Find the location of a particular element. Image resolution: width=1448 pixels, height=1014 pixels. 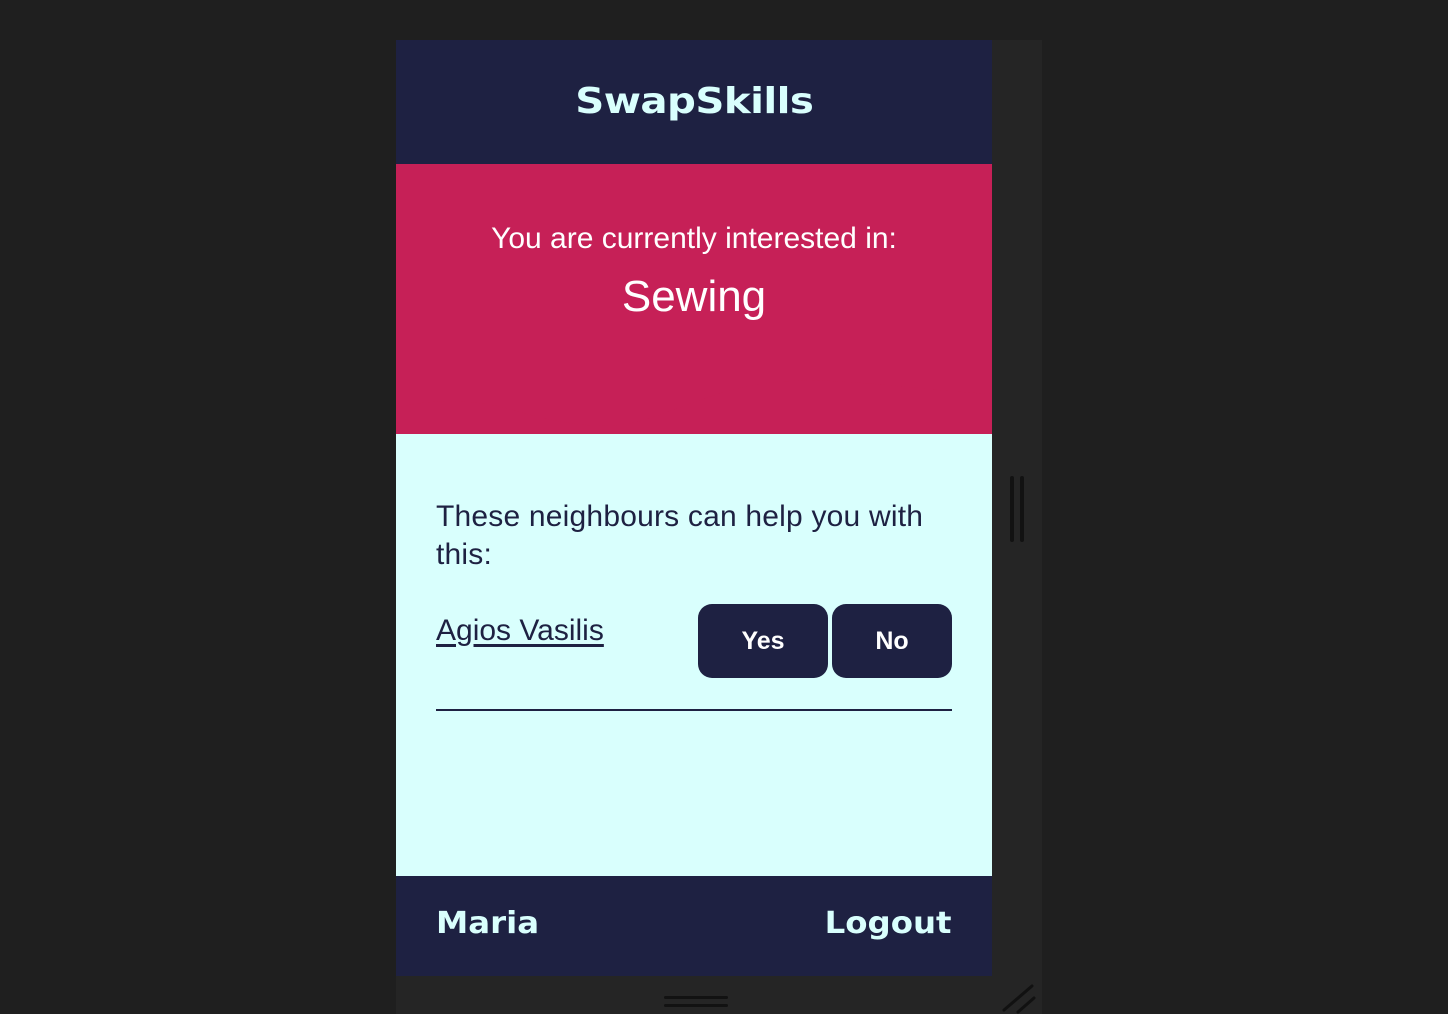

app-logo: SwapSkills is located at coordinates (694, 101).